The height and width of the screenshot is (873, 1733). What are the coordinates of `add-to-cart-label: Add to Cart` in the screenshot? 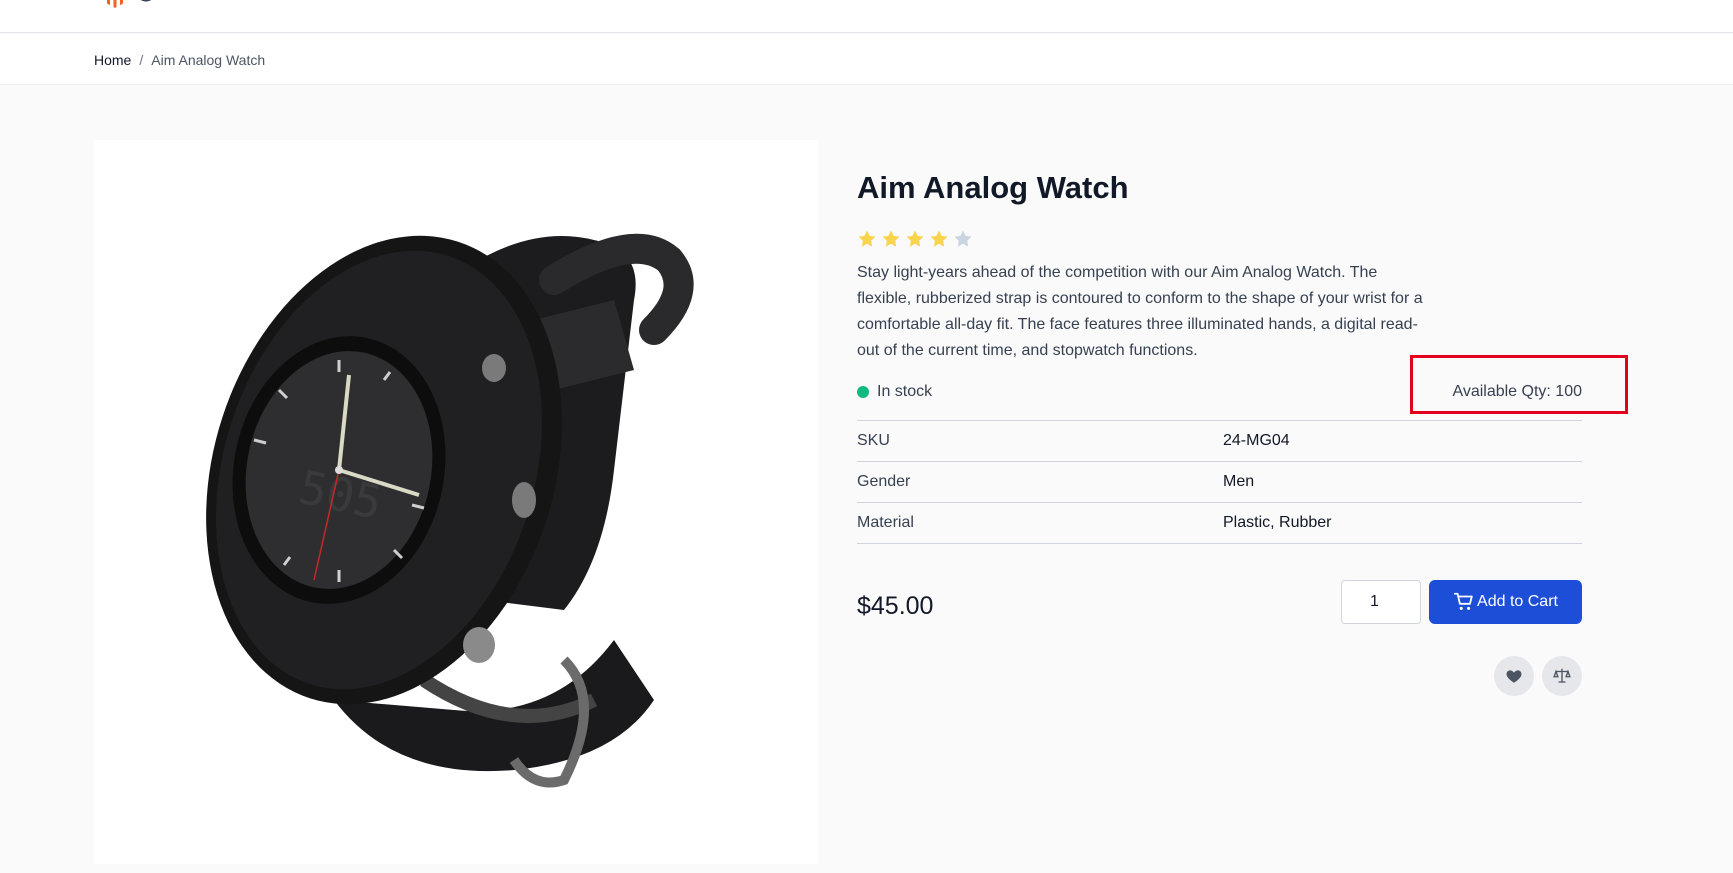 It's located at (1517, 601).